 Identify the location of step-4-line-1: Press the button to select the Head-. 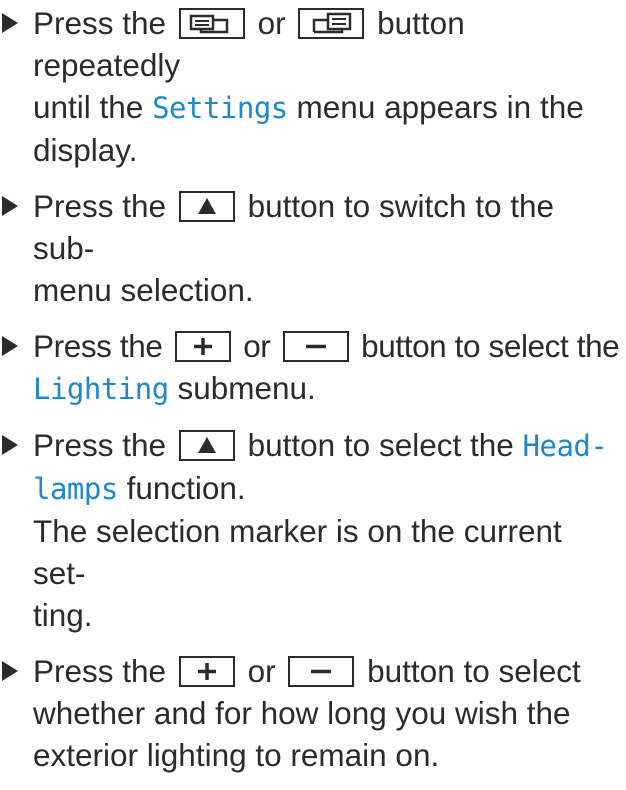
(326, 445).